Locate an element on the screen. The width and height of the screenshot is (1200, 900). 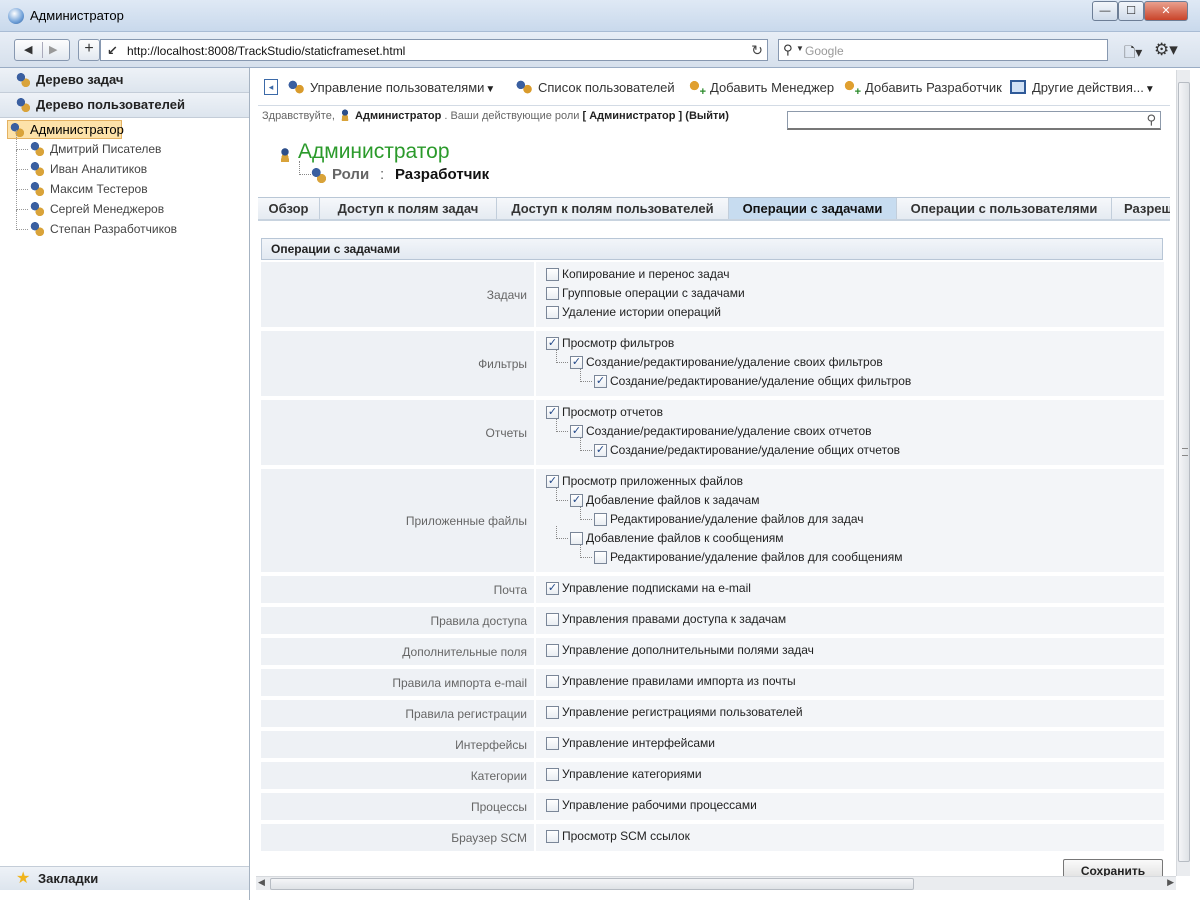
manage-users-label: Управление пользователями is located at coordinates (397, 87).